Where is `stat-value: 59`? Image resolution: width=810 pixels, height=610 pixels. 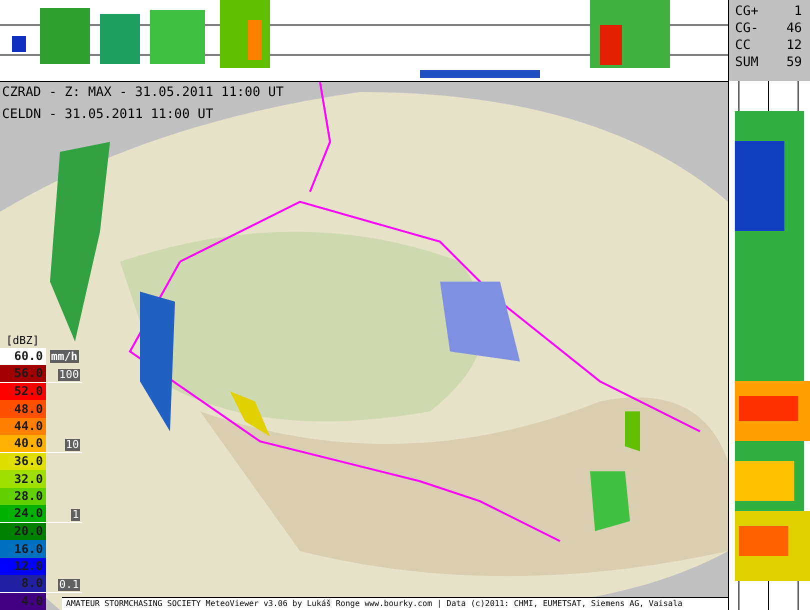
stat-value: 59 is located at coordinates (794, 62).